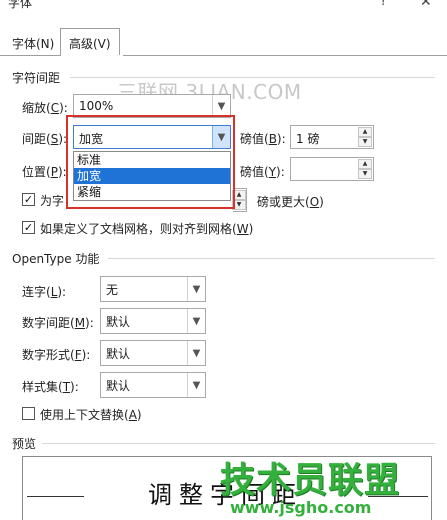 The image size is (447, 520). What do you see at coordinates (153, 321) in the screenshot?
I see `number-spacing-combobox: 默认 ▼` at bounding box center [153, 321].